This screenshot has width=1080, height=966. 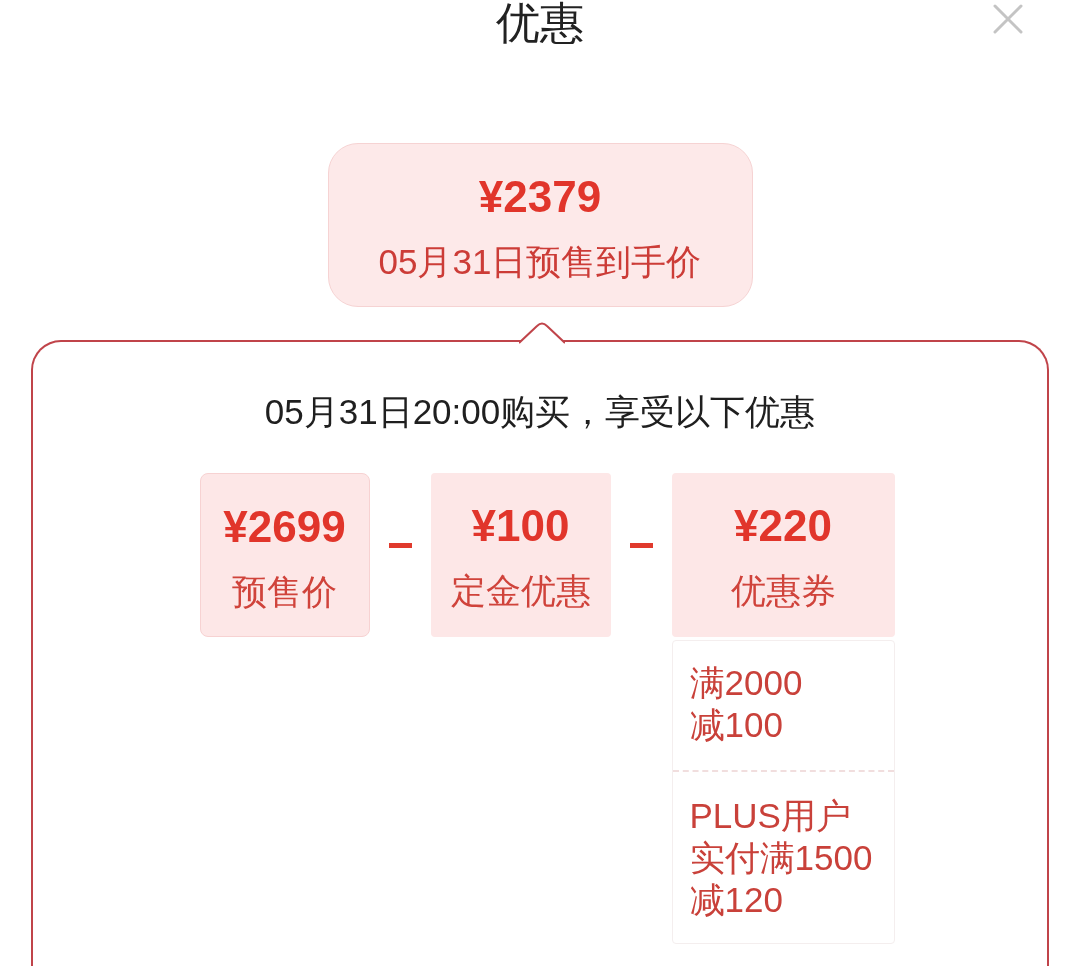 What do you see at coordinates (540, 197) in the screenshot?
I see `price-amount: ¥2379` at bounding box center [540, 197].